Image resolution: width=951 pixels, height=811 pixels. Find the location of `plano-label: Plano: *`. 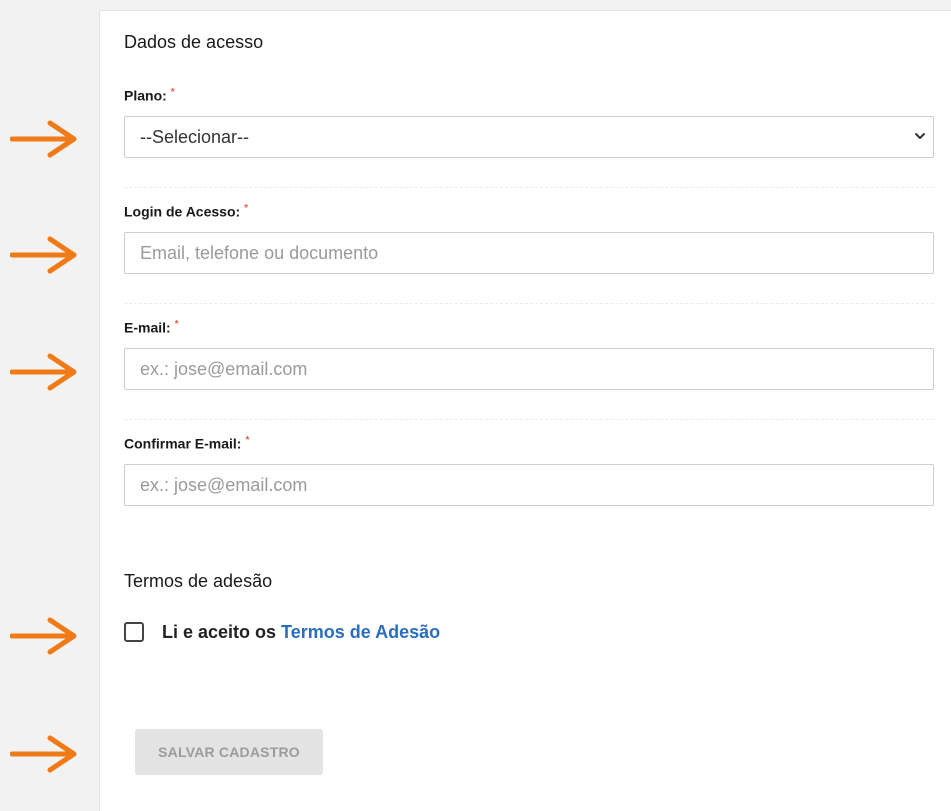

plano-label: Plano: * is located at coordinates (149, 95).